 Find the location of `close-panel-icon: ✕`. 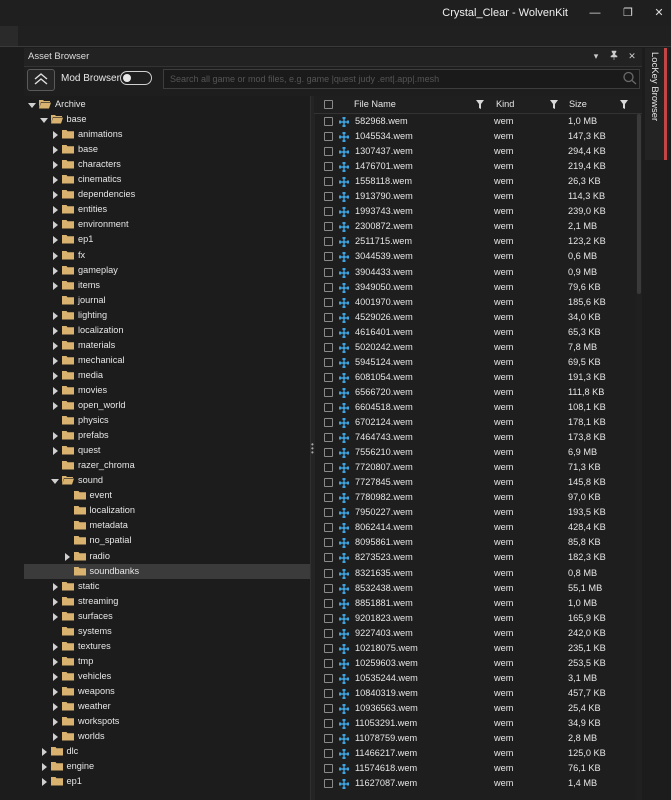

close-panel-icon: ✕ is located at coordinates (632, 56).